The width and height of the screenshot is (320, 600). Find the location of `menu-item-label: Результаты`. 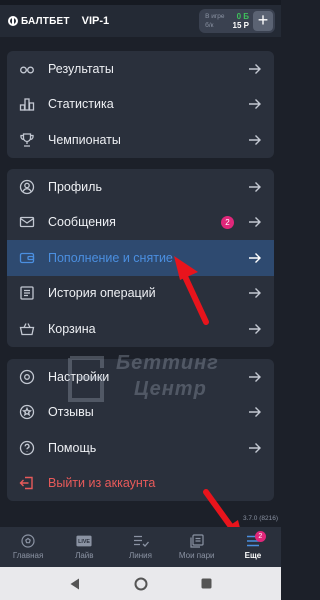

menu-item-label: Результаты is located at coordinates (81, 68).